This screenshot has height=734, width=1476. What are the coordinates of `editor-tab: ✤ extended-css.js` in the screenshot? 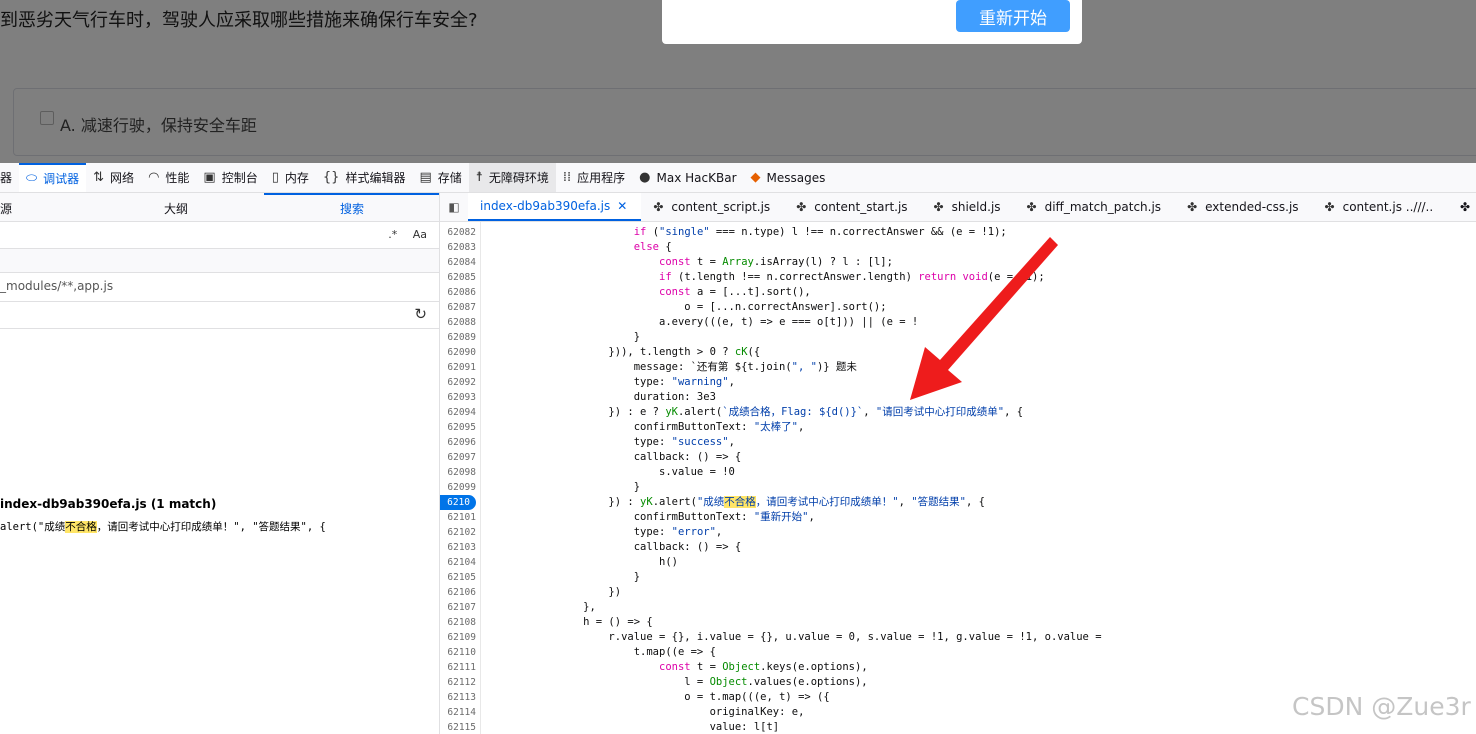 It's located at (1243, 207).